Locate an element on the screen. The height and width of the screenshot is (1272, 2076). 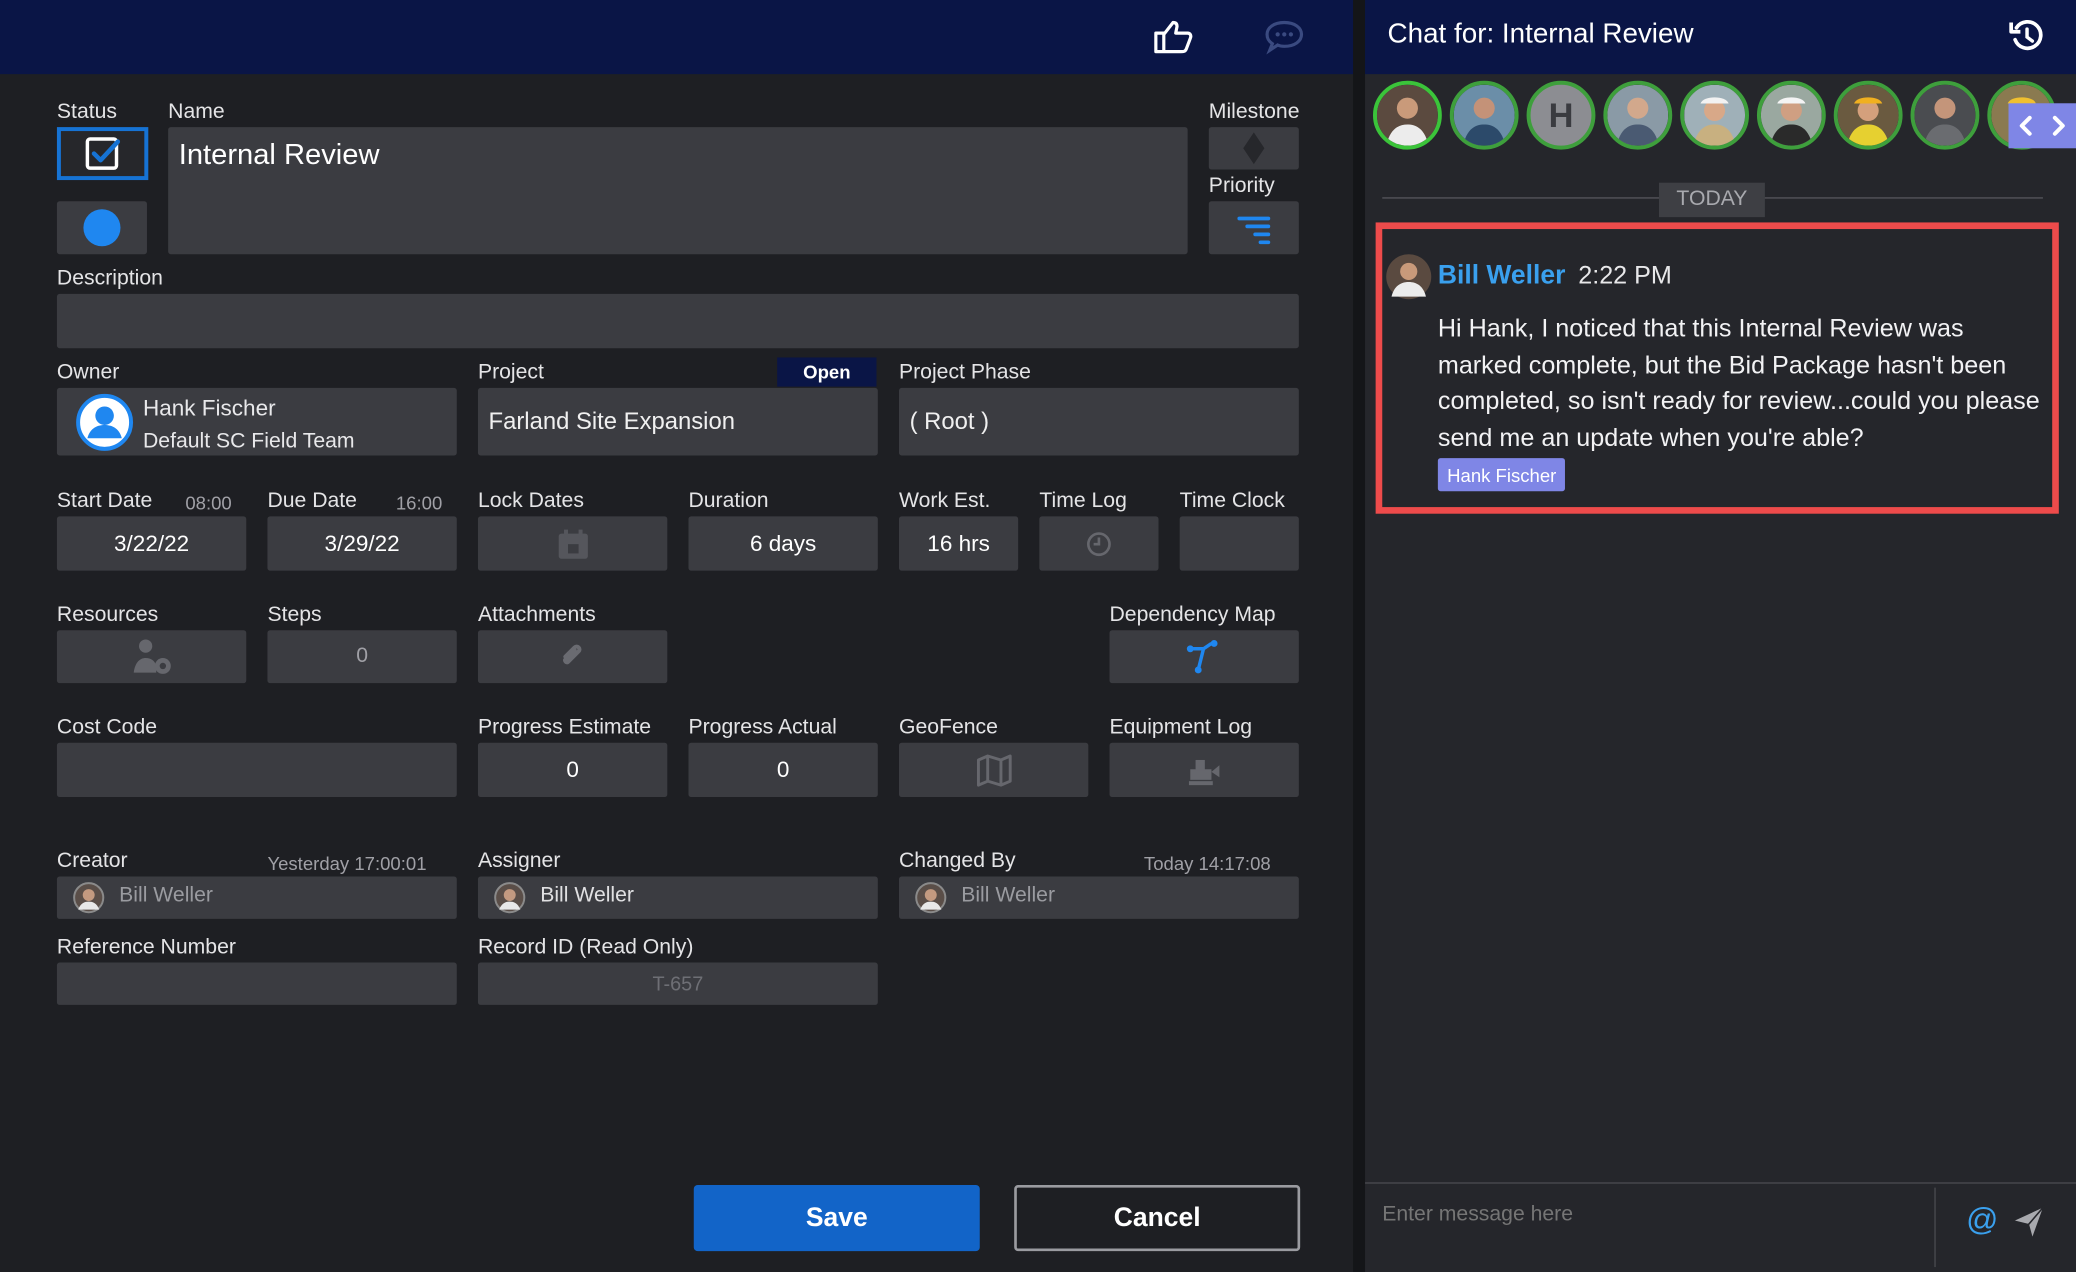
geofence-button is located at coordinates (993, 770).